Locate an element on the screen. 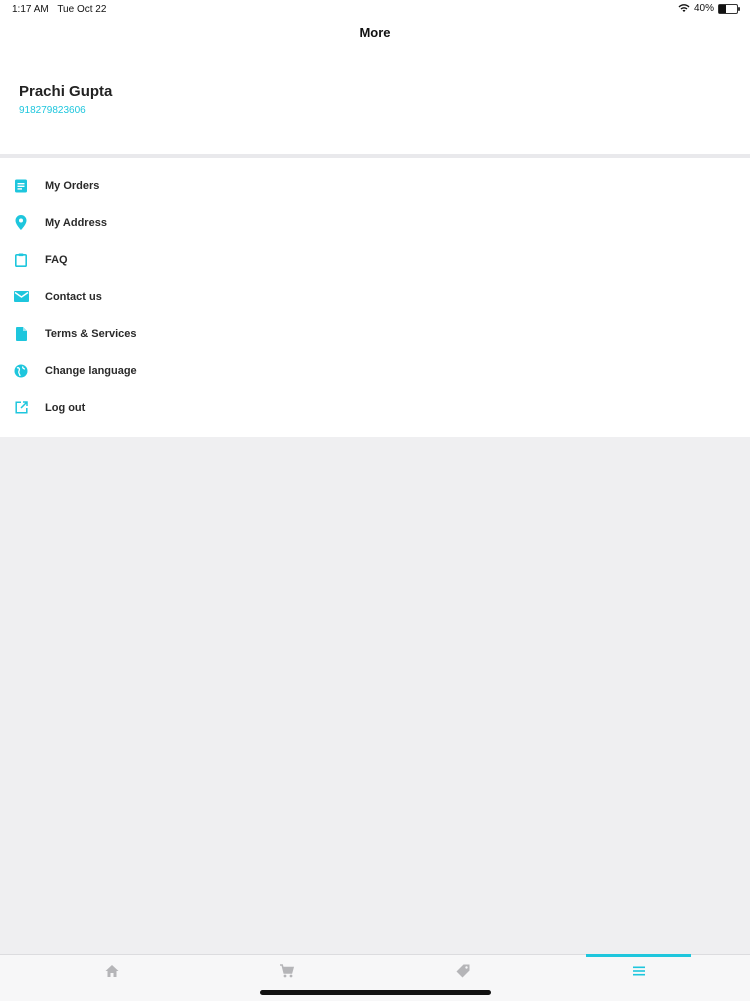 The image size is (750, 1001). menu-item-label: Change language is located at coordinates (91, 370).